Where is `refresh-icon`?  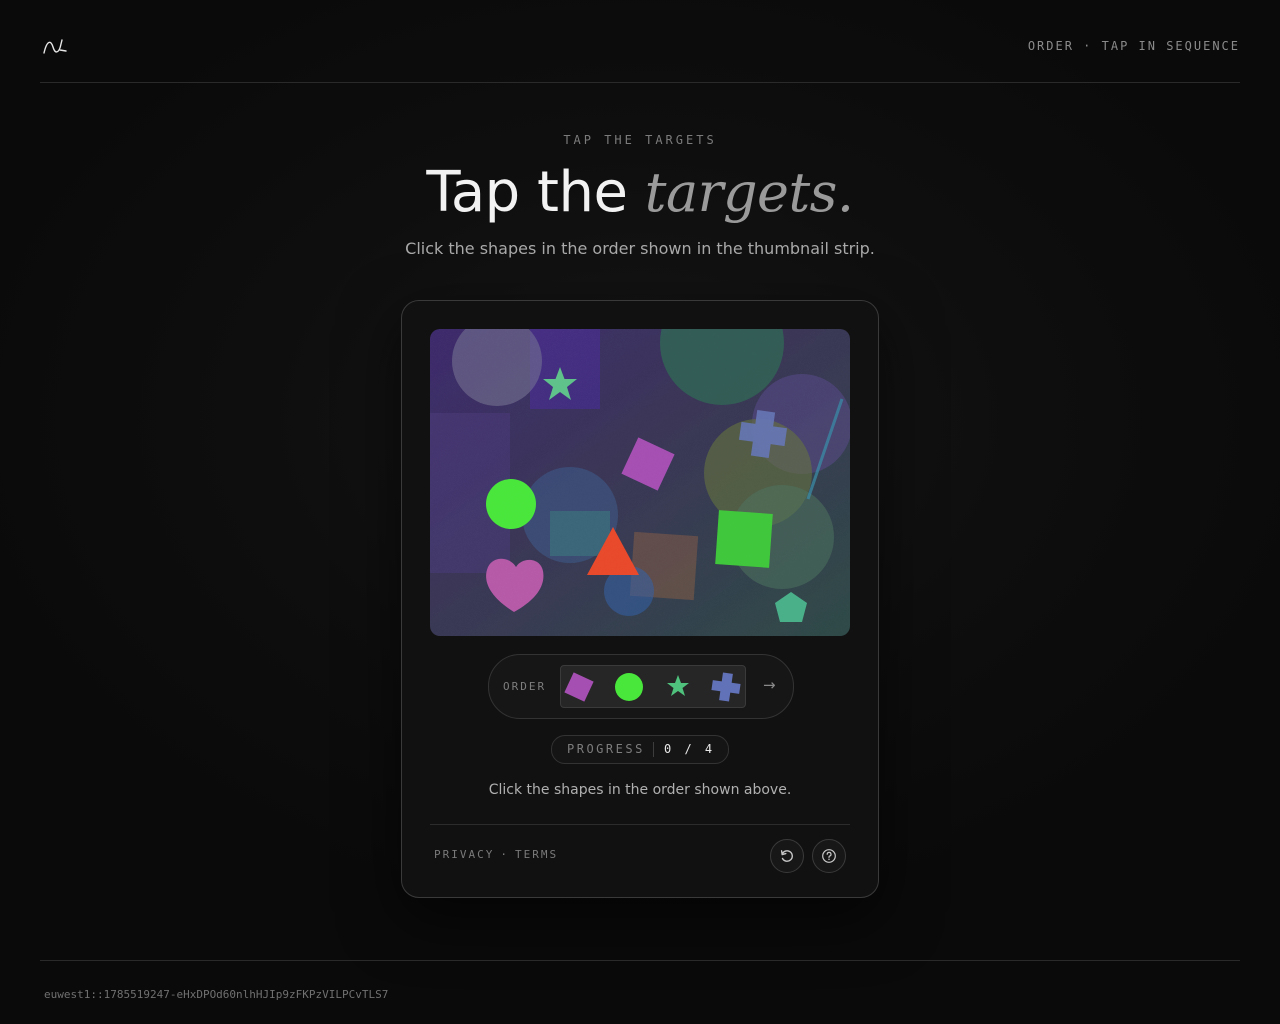
refresh-icon is located at coordinates (786, 856).